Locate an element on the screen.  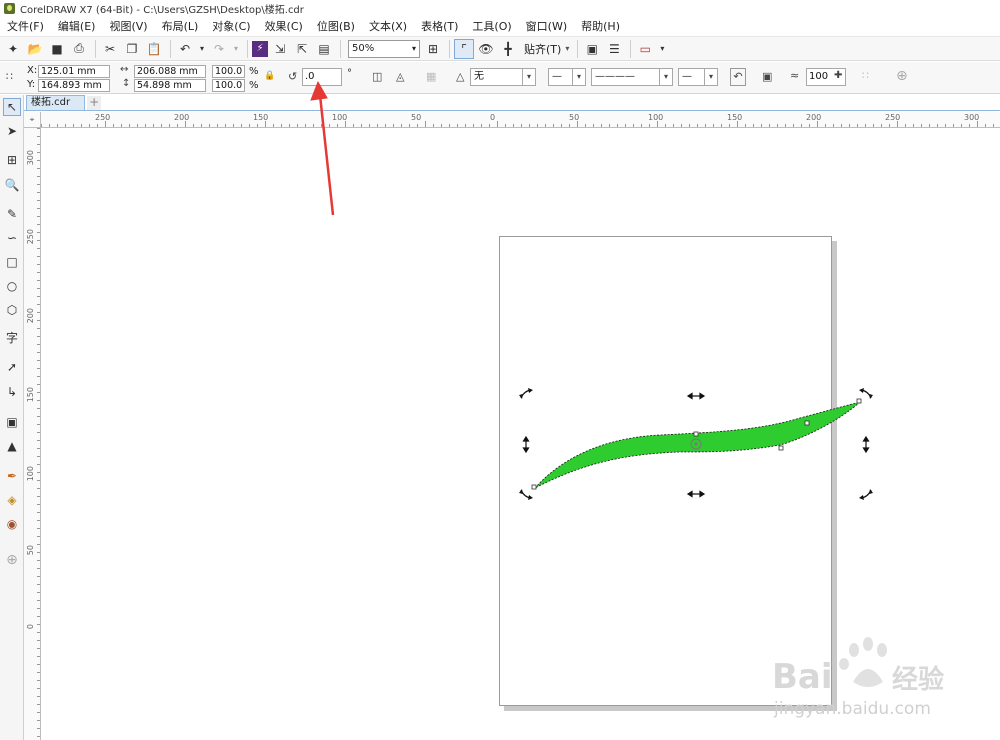
skew-handle-left is located at coordinates (526, 444).